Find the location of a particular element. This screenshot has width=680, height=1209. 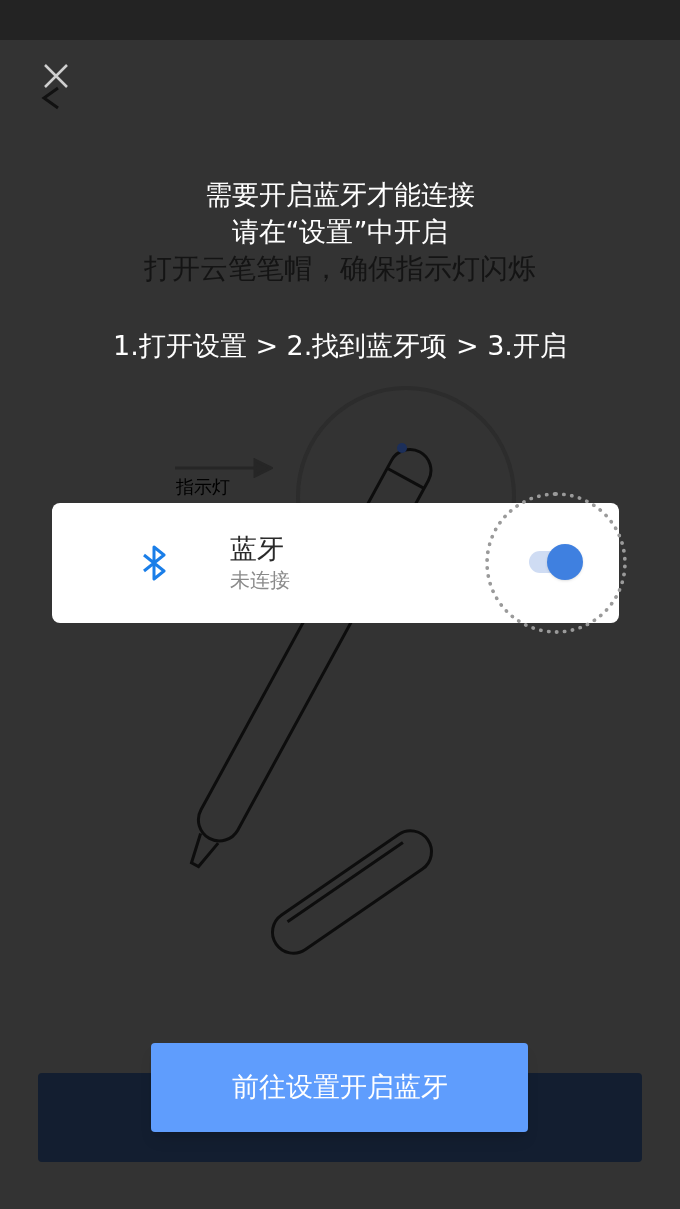

open-settings-button: 前往设置开启蓝牙 is located at coordinates (339, 1087).